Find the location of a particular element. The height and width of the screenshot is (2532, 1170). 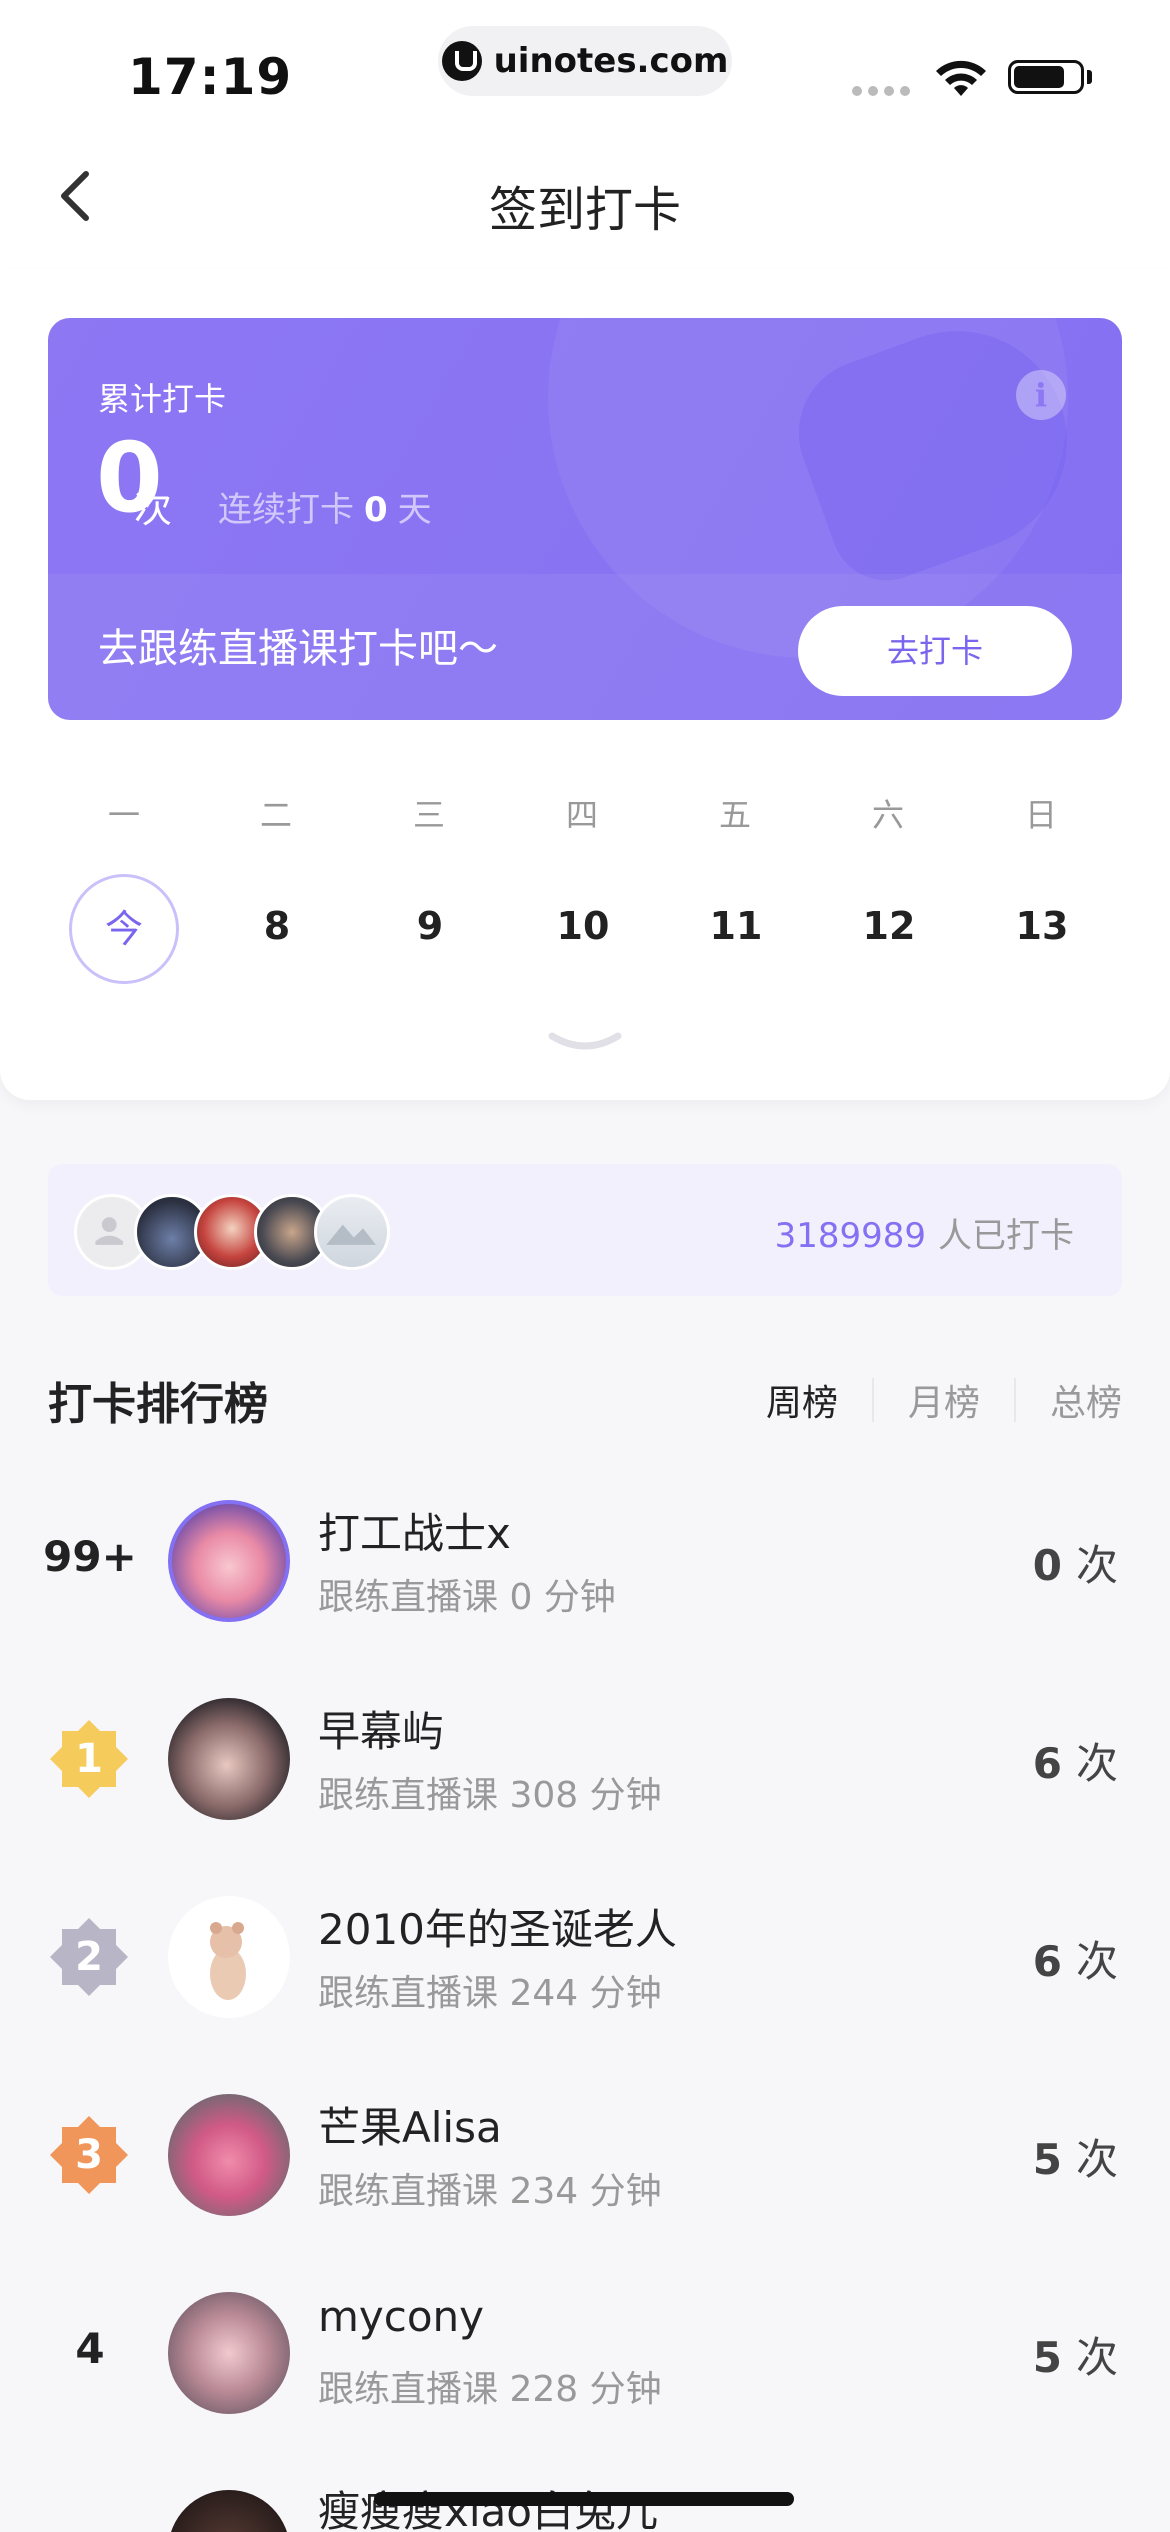

tab-monthly: 月榜 is located at coordinates (944, 1400).